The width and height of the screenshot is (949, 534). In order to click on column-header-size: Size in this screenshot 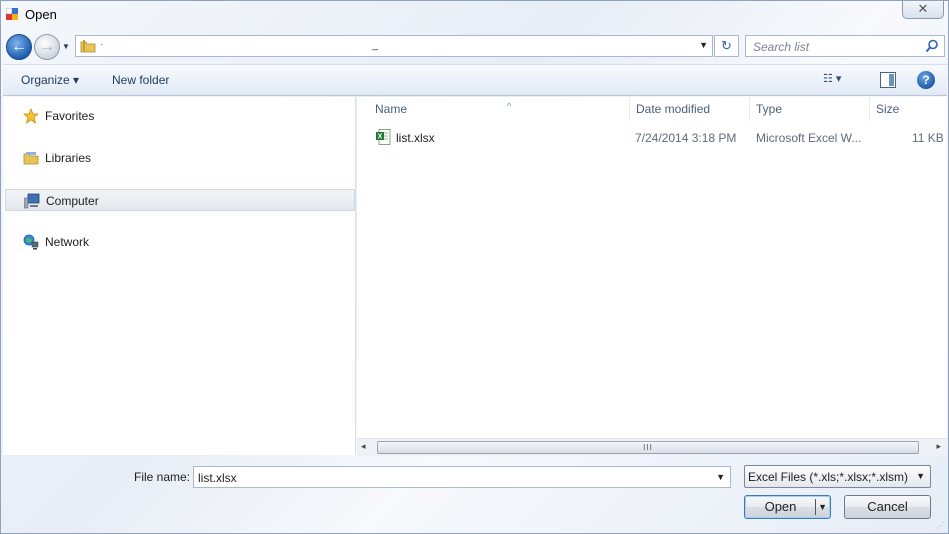, I will do `click(908, 109)`.